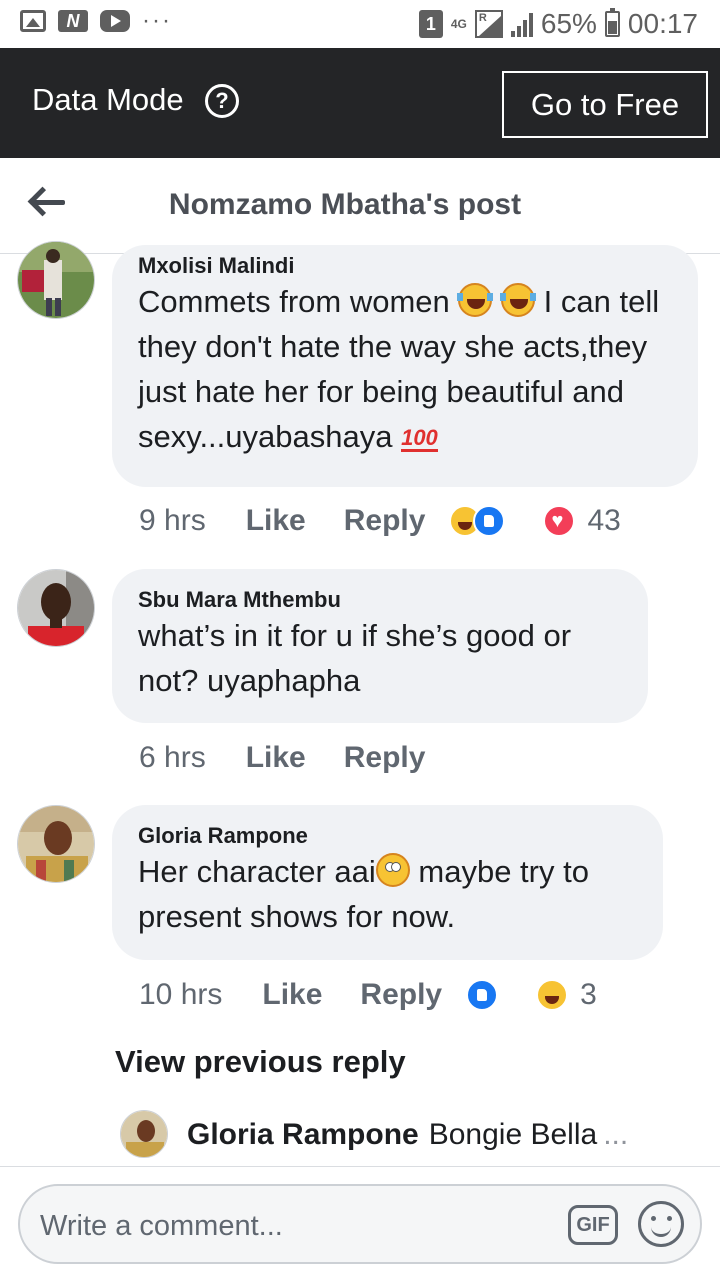  I want to click on signal-icon, so click(521, 24).